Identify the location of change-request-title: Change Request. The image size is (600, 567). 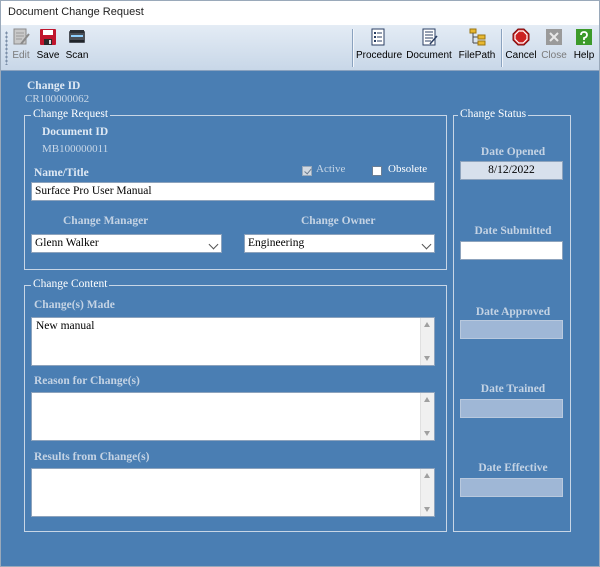
(71, 114).